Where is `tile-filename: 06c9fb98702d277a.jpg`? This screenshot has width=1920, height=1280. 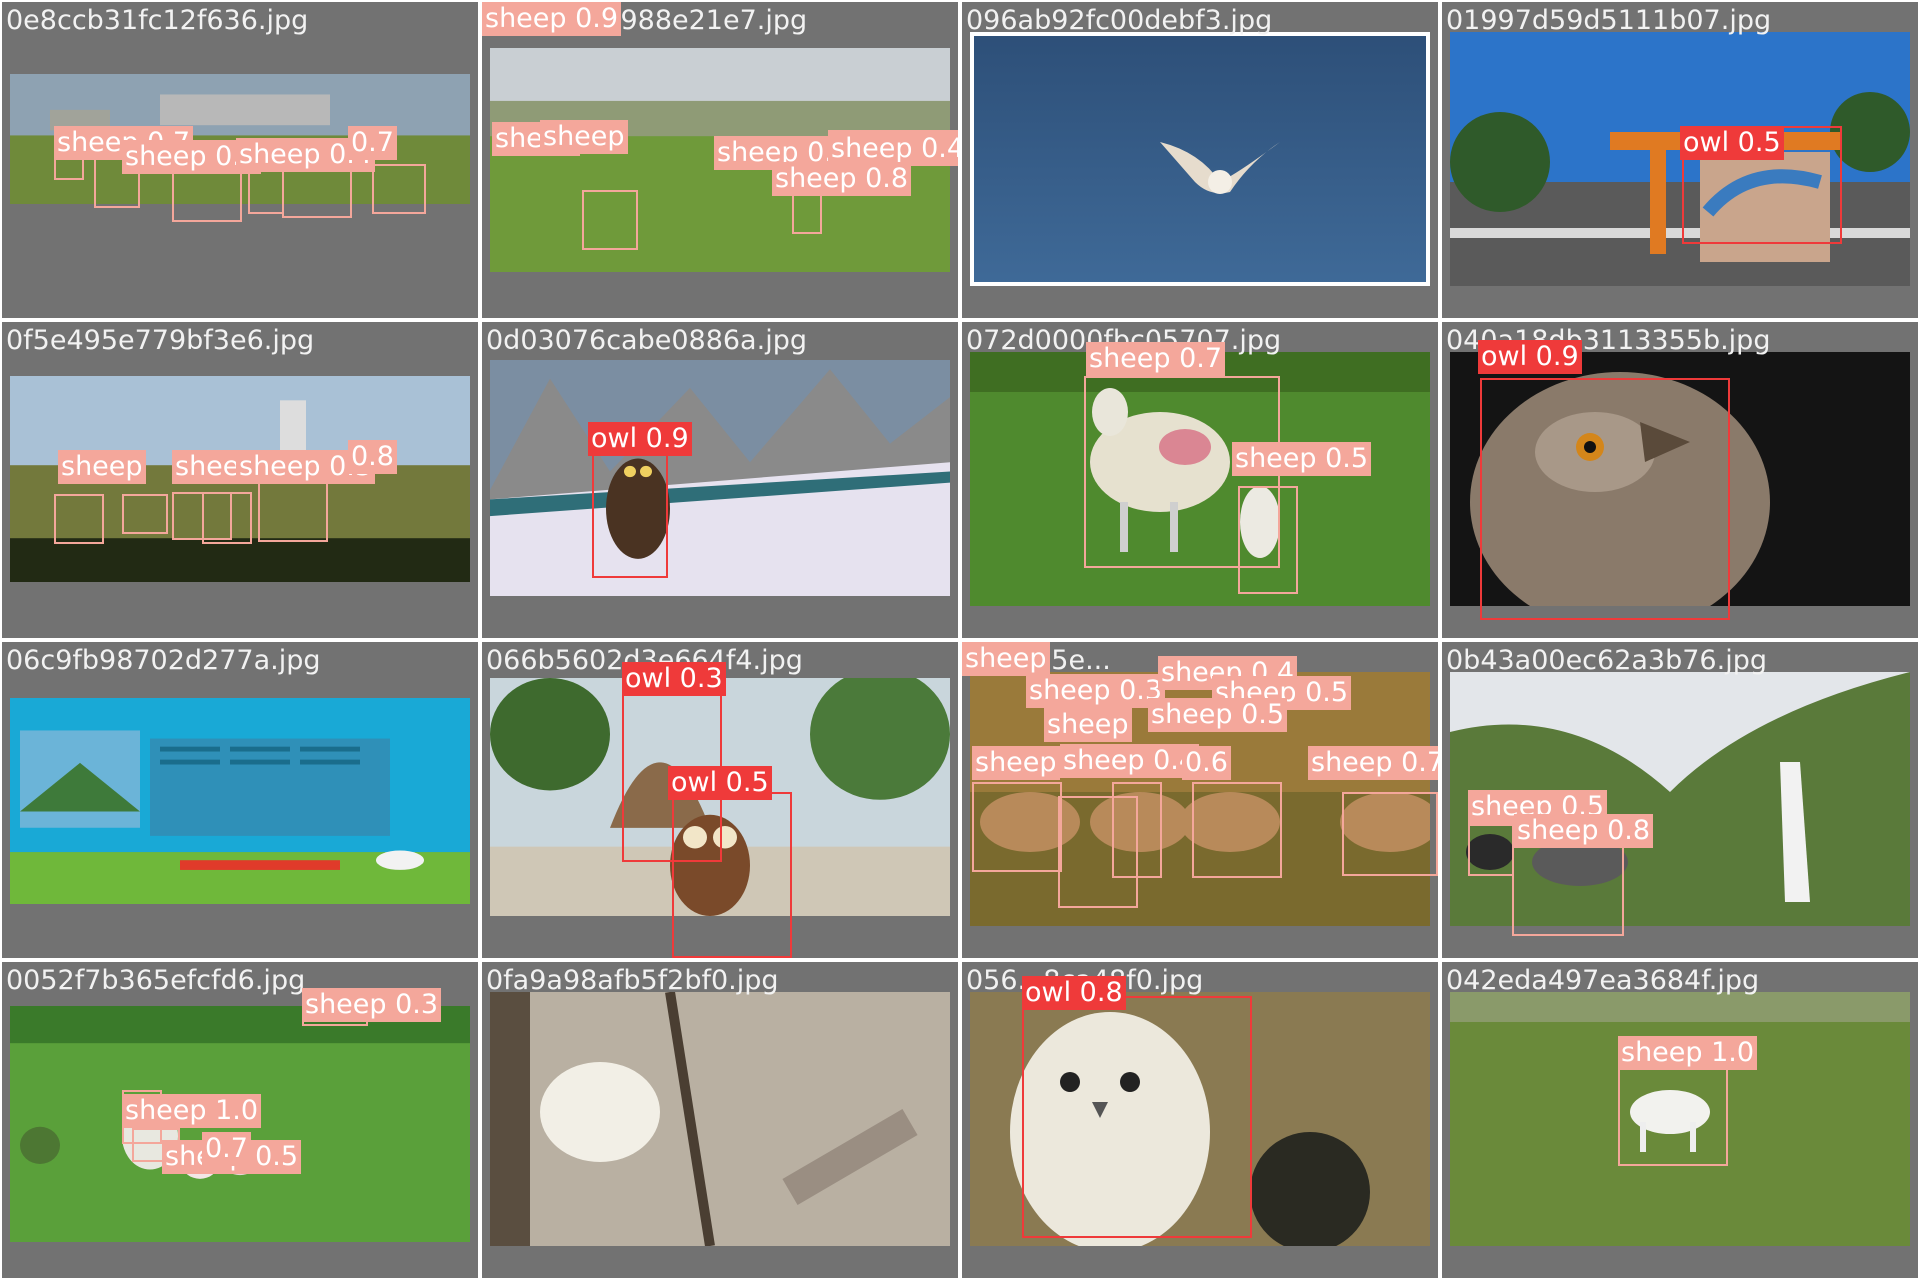 tile-filename: 06c9fb98702d277a.jpg is located at coordinates (163, 660).